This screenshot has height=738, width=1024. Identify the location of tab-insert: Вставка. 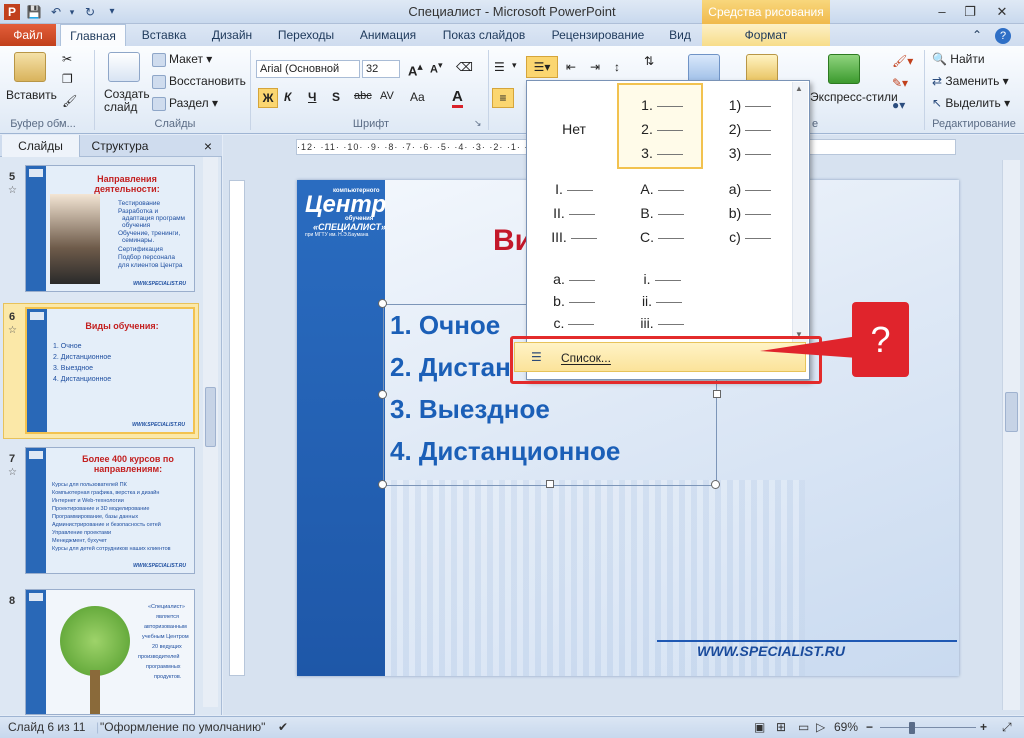
(164, 35).